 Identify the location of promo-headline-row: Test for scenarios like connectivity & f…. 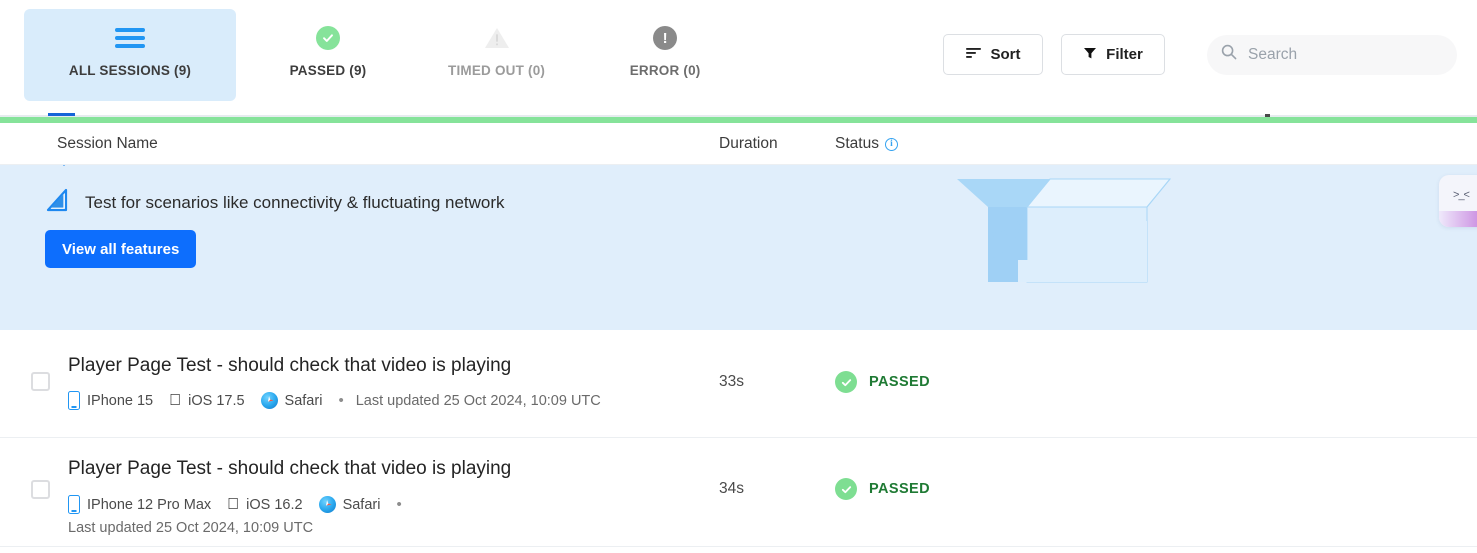
(275, 202).